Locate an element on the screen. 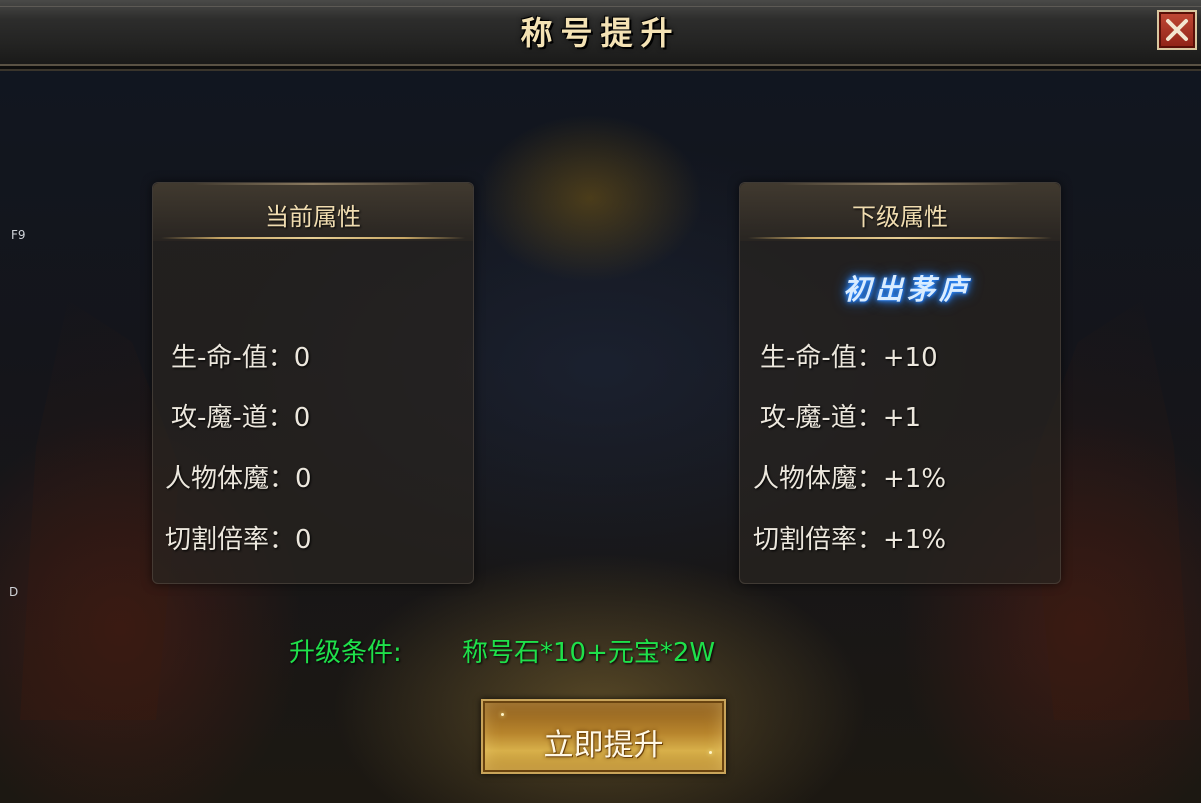 The height and width of the screenshot is (803, 1201). panel-title: 当前属性 is located at coordinates (313, 217).